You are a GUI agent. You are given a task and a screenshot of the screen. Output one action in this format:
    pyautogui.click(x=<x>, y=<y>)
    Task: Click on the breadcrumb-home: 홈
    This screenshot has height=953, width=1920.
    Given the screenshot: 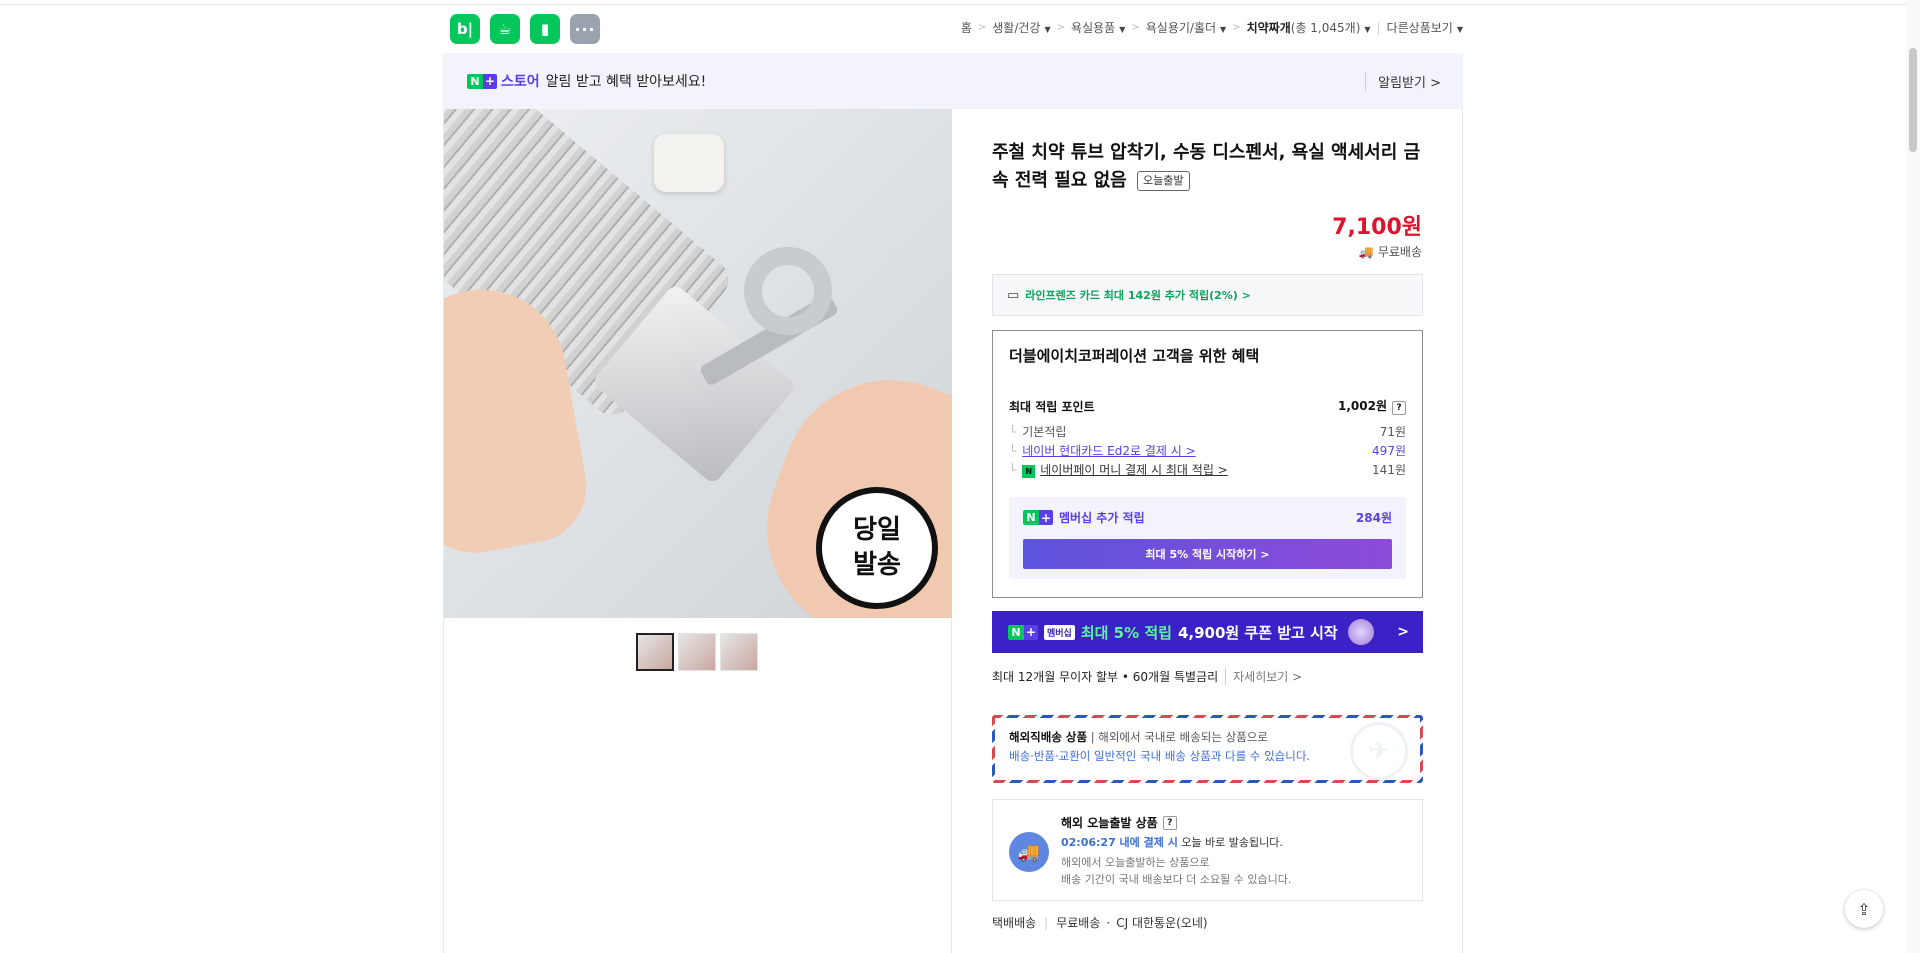 What is the action you would take?
    pyautogui.click(x=966, y=27)
    